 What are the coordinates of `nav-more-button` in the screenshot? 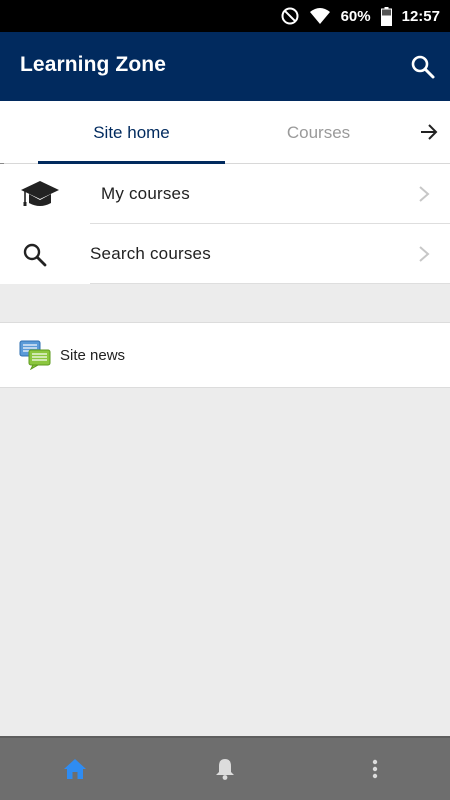 It's located at (375, 769).